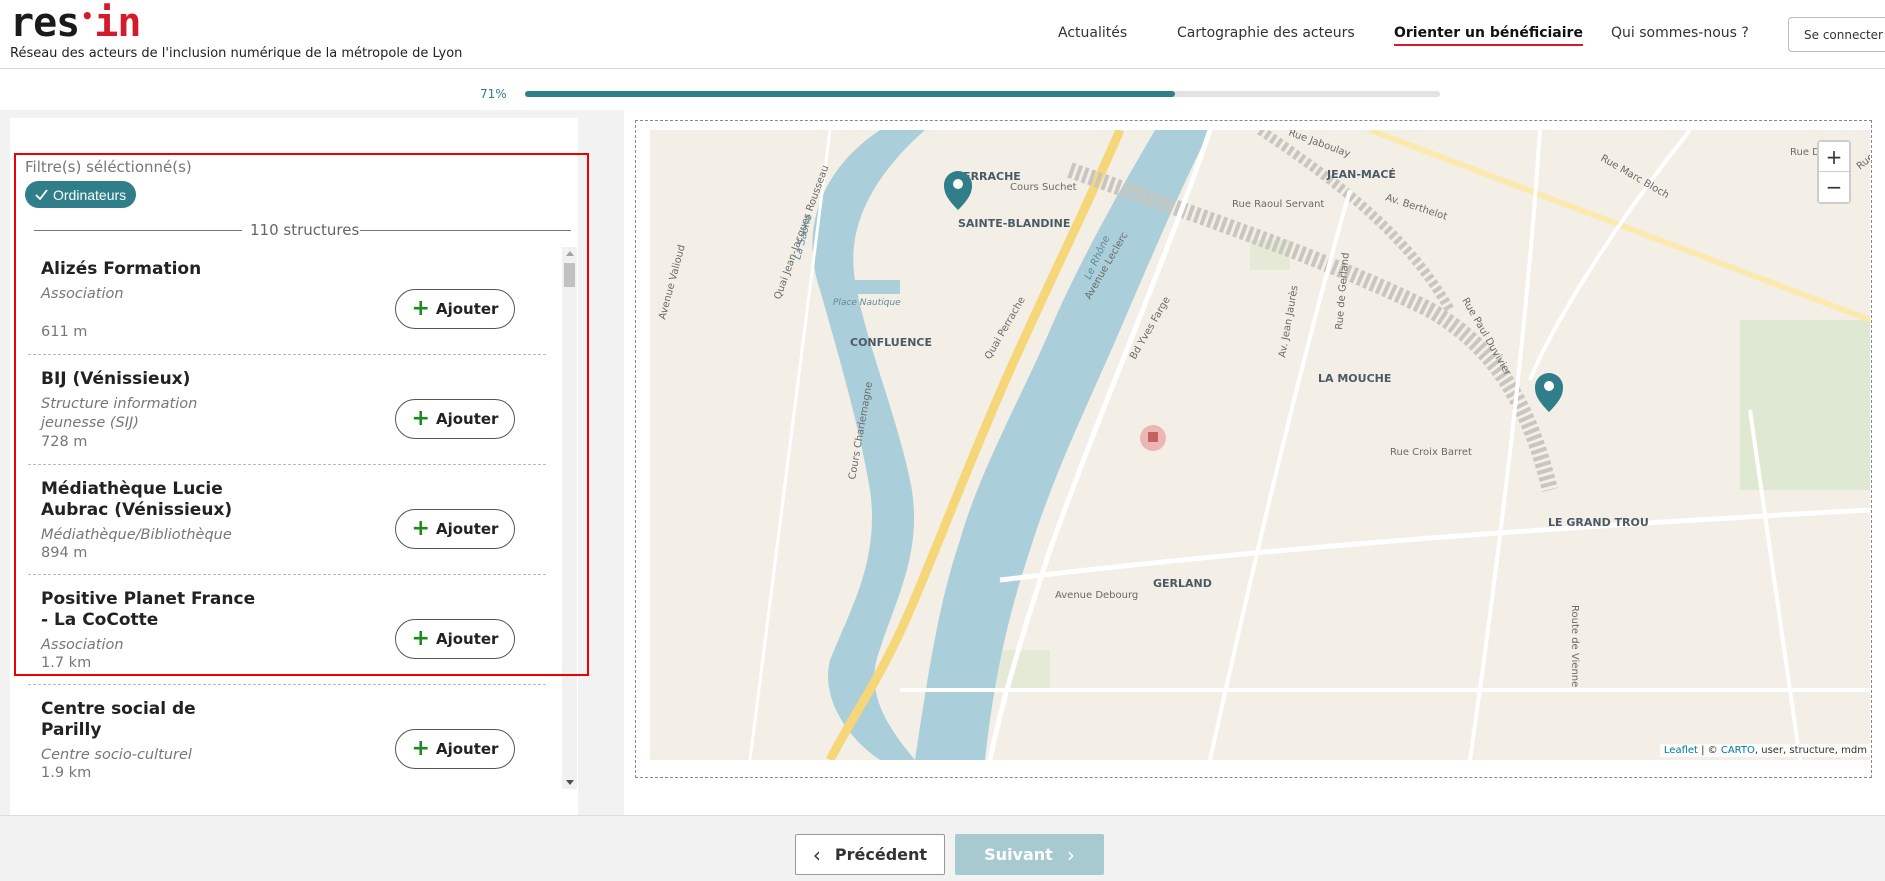 This screenshot has height=881, width=1885. I want to click on filters-title: Filtre(s) séléctionné(s), so click(108, 167).